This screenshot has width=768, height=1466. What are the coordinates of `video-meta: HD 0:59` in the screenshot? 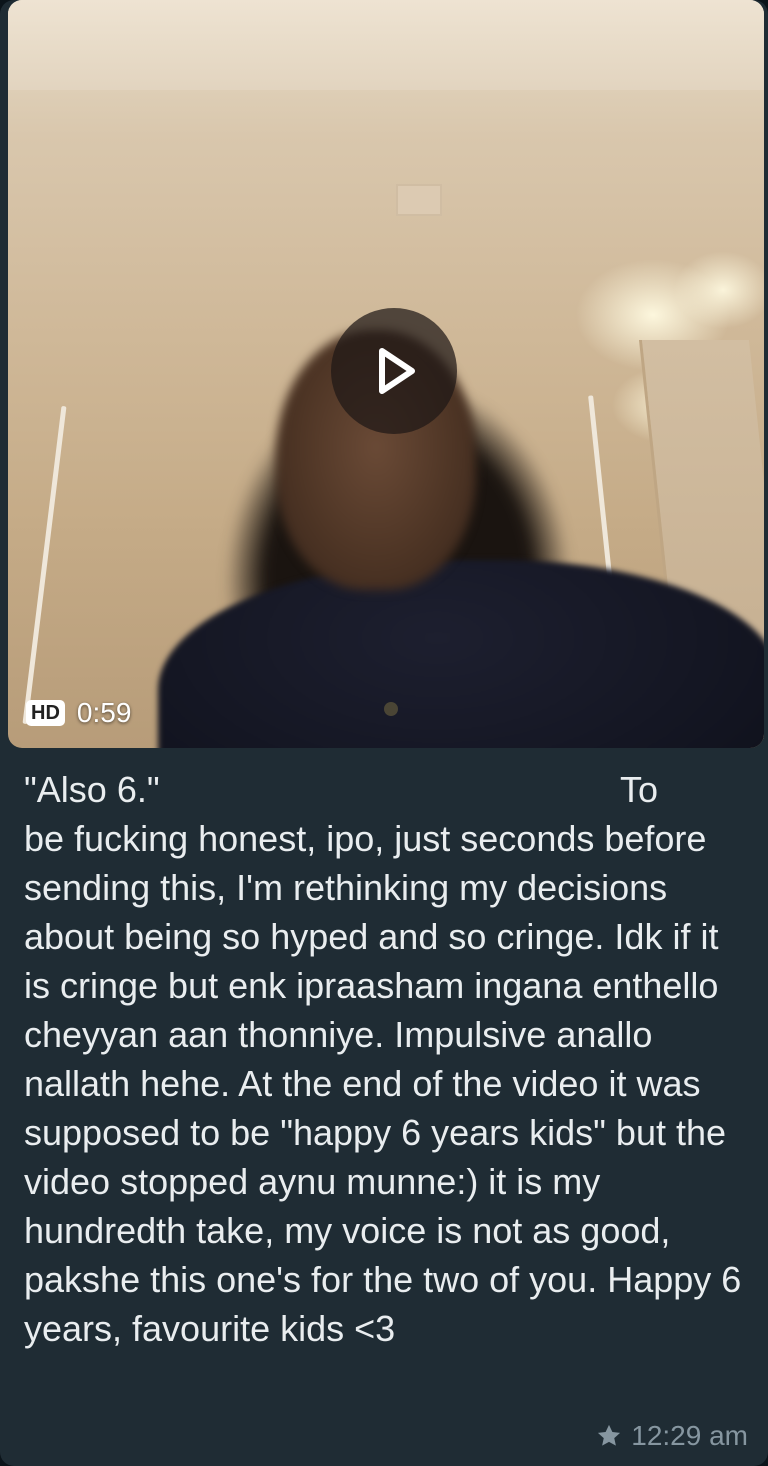 It's located at (78, 713).